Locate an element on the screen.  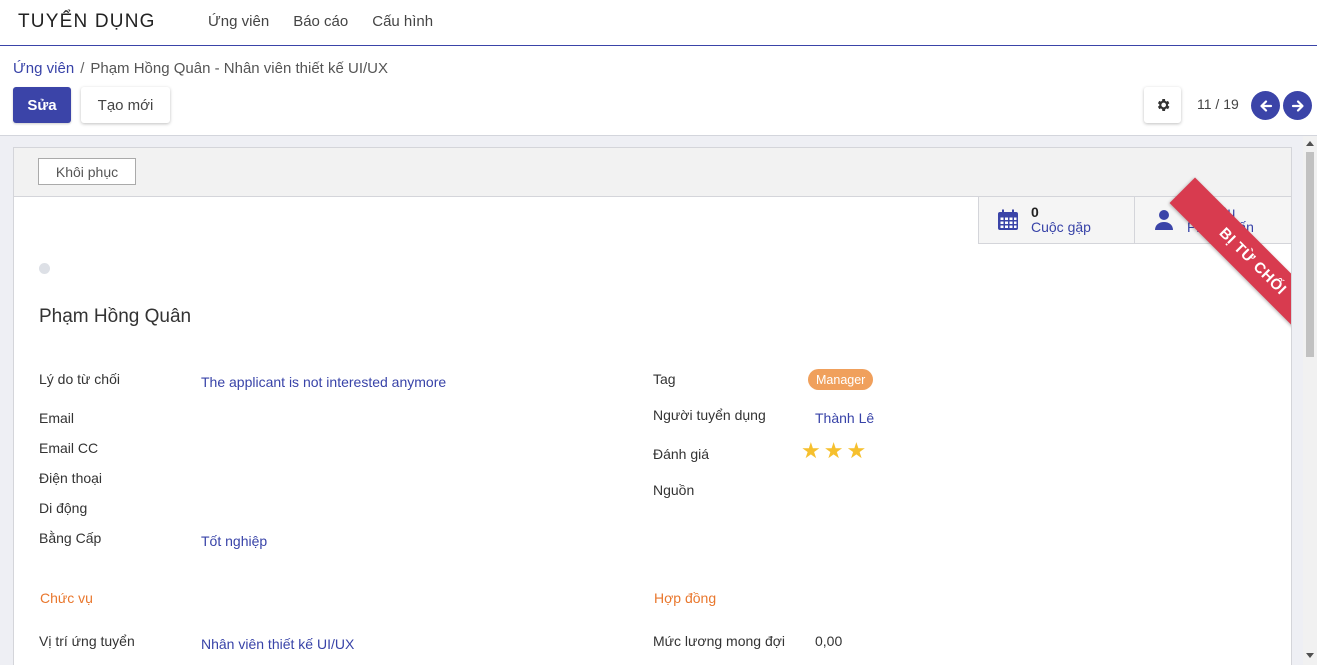
applied-job-label: Vị trí ứng tuyển is located at coordinates (87, 641).